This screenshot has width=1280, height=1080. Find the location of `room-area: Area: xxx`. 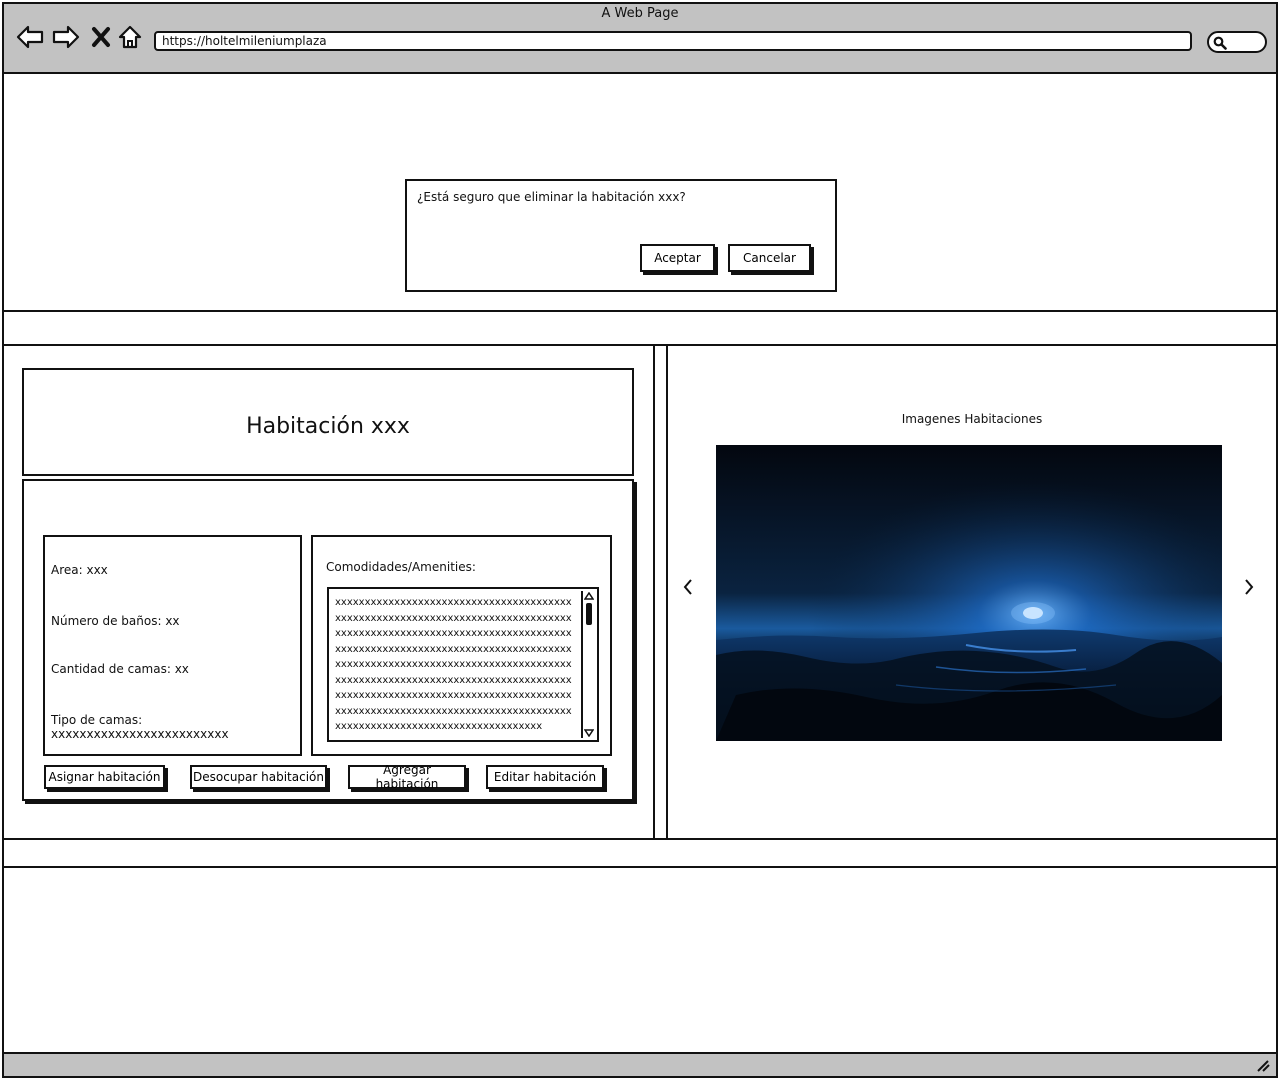

room-area: Area: xxx is located at coordinates (79, 570).